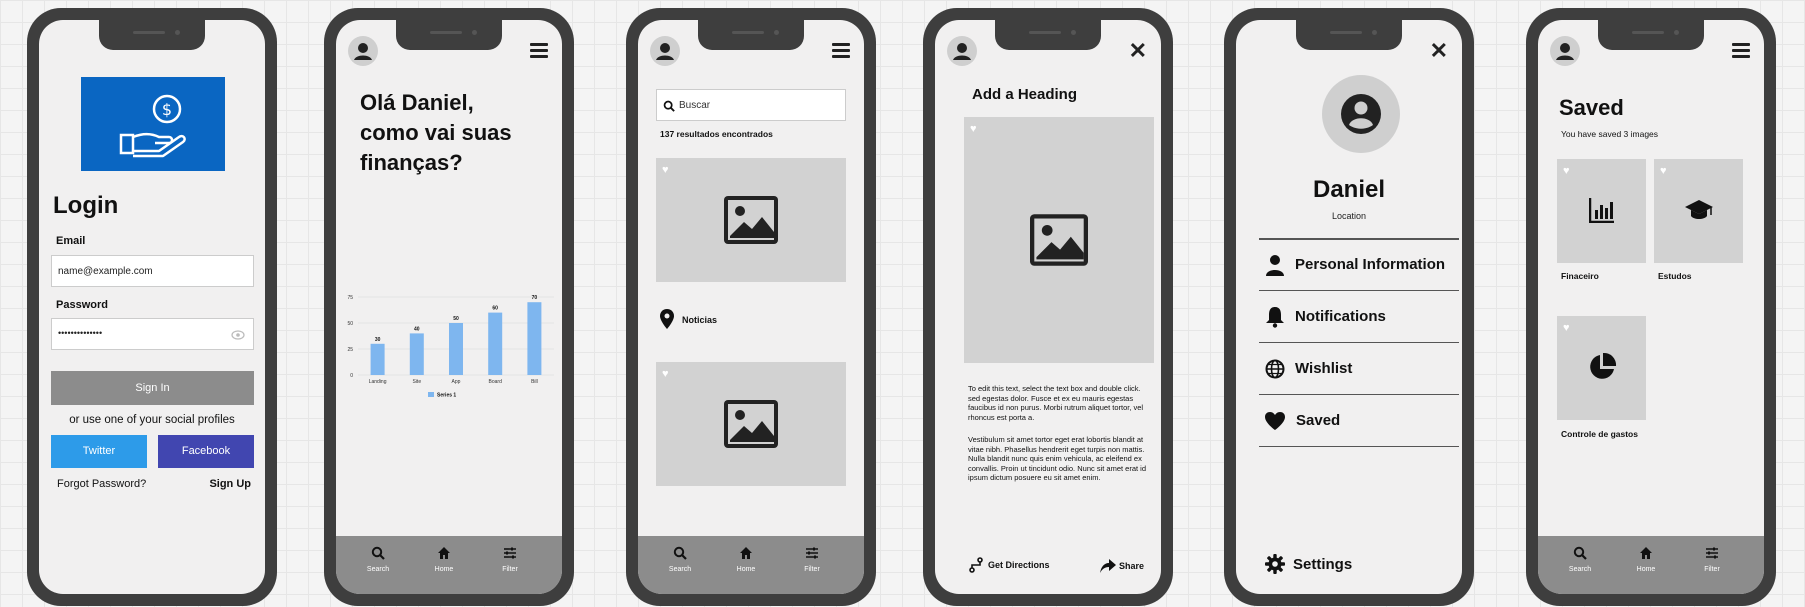  I want to click on globe-icon, so click(1275, 368).